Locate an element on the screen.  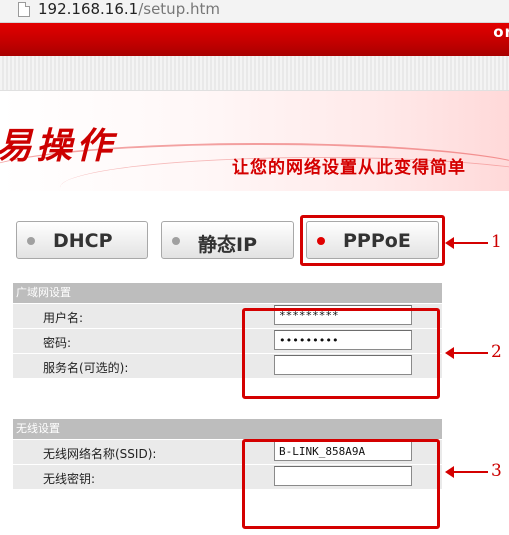
annotation-number: 1 is located at coordinates (496, 242).